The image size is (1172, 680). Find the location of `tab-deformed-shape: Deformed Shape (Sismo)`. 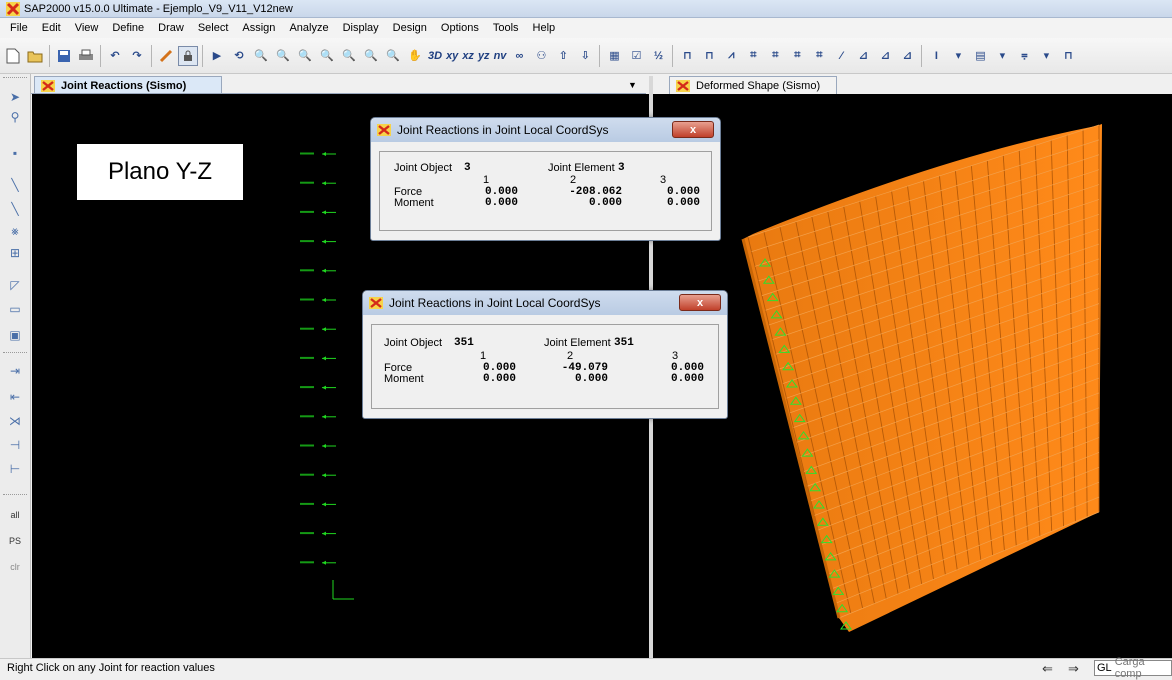

tab-deformed-shape: Deformed Shape (Sismo) is located at coordinates (753, 85).